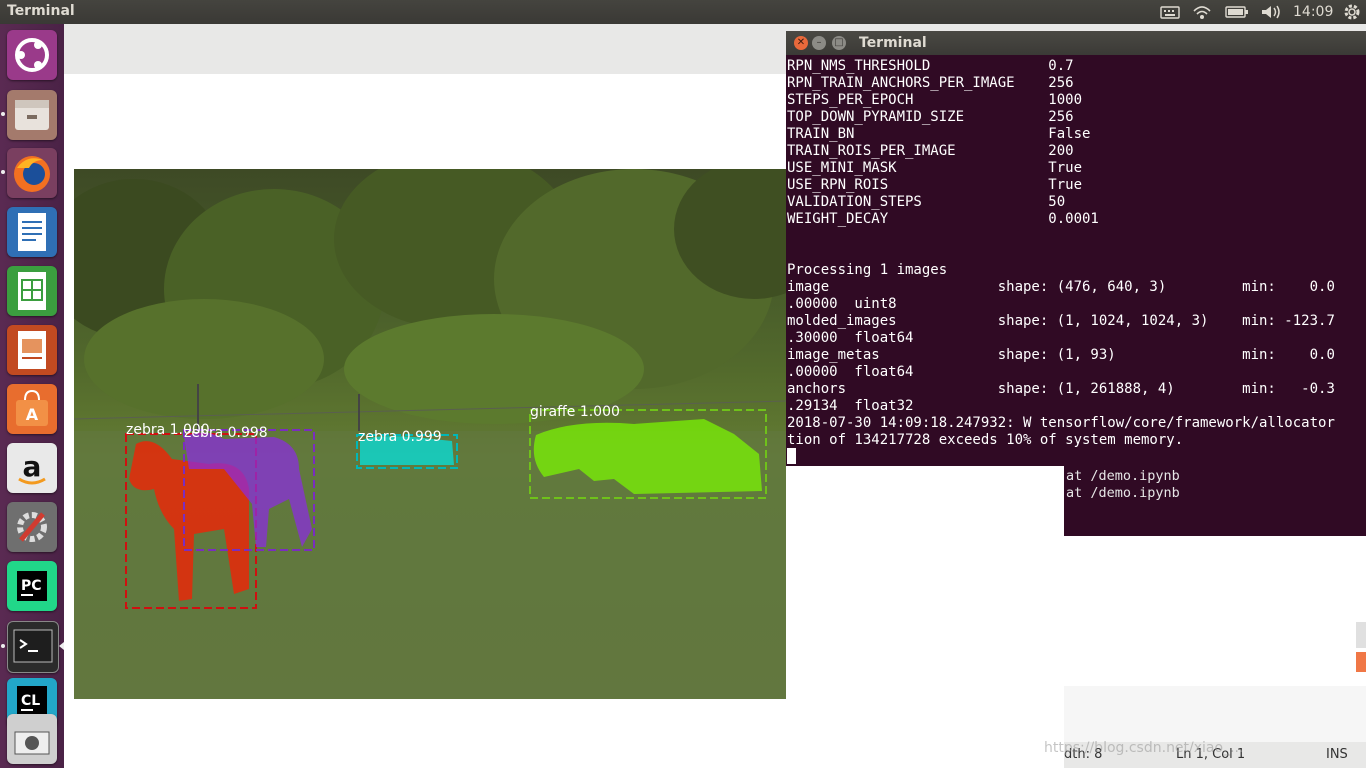  Describe the element at coordinates (850, 338) in the screenshot. I see `terminal-line: .30000 float64` at that location.